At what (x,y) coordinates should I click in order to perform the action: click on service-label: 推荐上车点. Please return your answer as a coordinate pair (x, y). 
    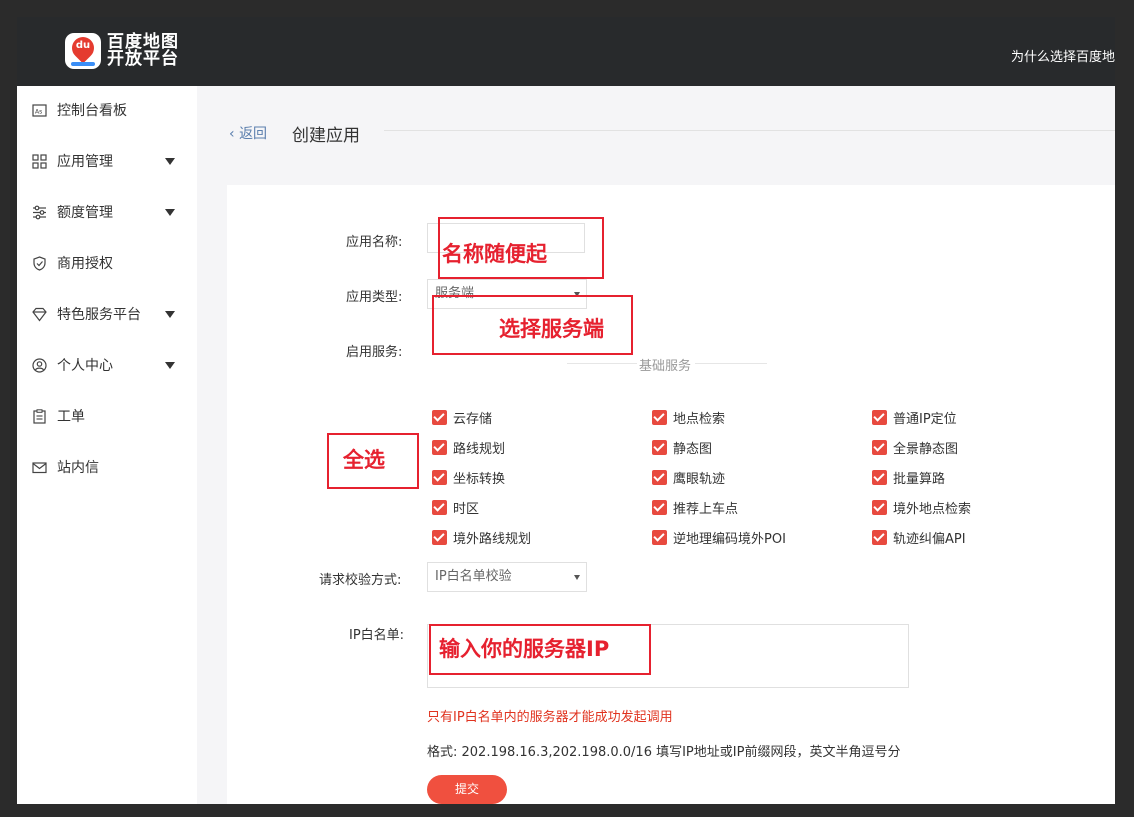
    Looking at the image, I should click on (706, 509).